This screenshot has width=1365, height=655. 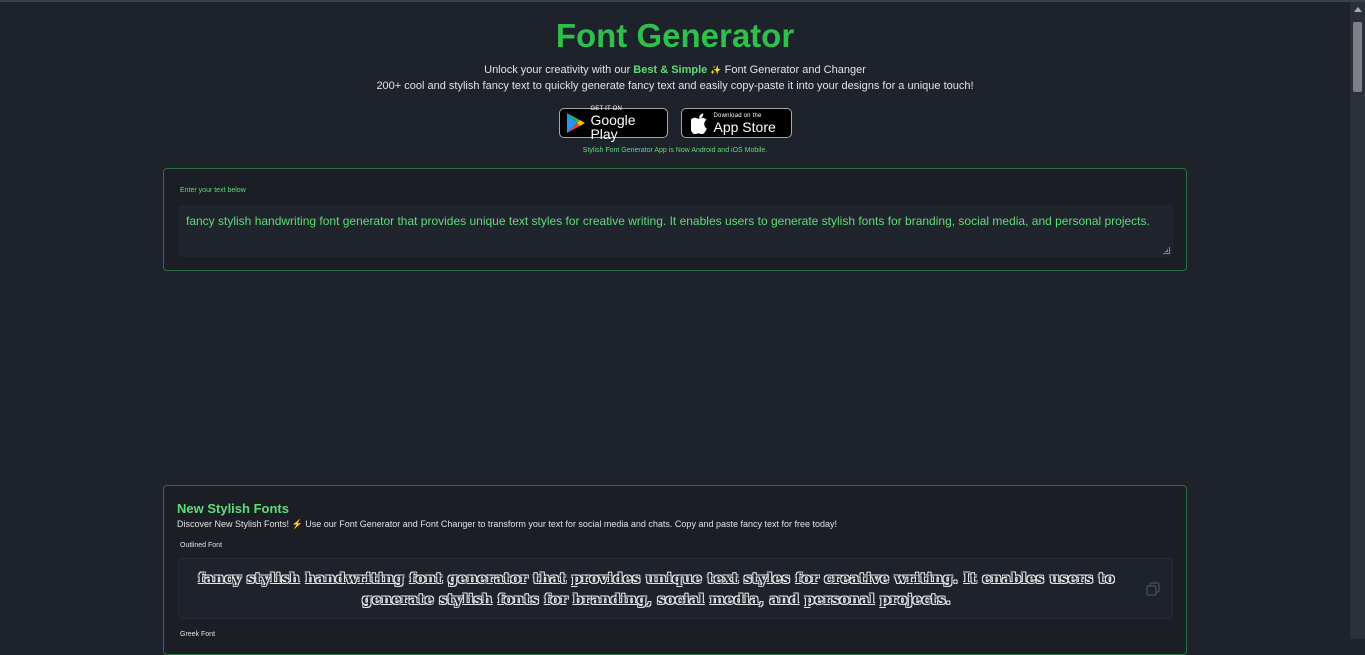 What do you see at coordinates (716, 70) in the screenshot?
I see `sparkle-icon: ✨` at bounding box center [716, 70].